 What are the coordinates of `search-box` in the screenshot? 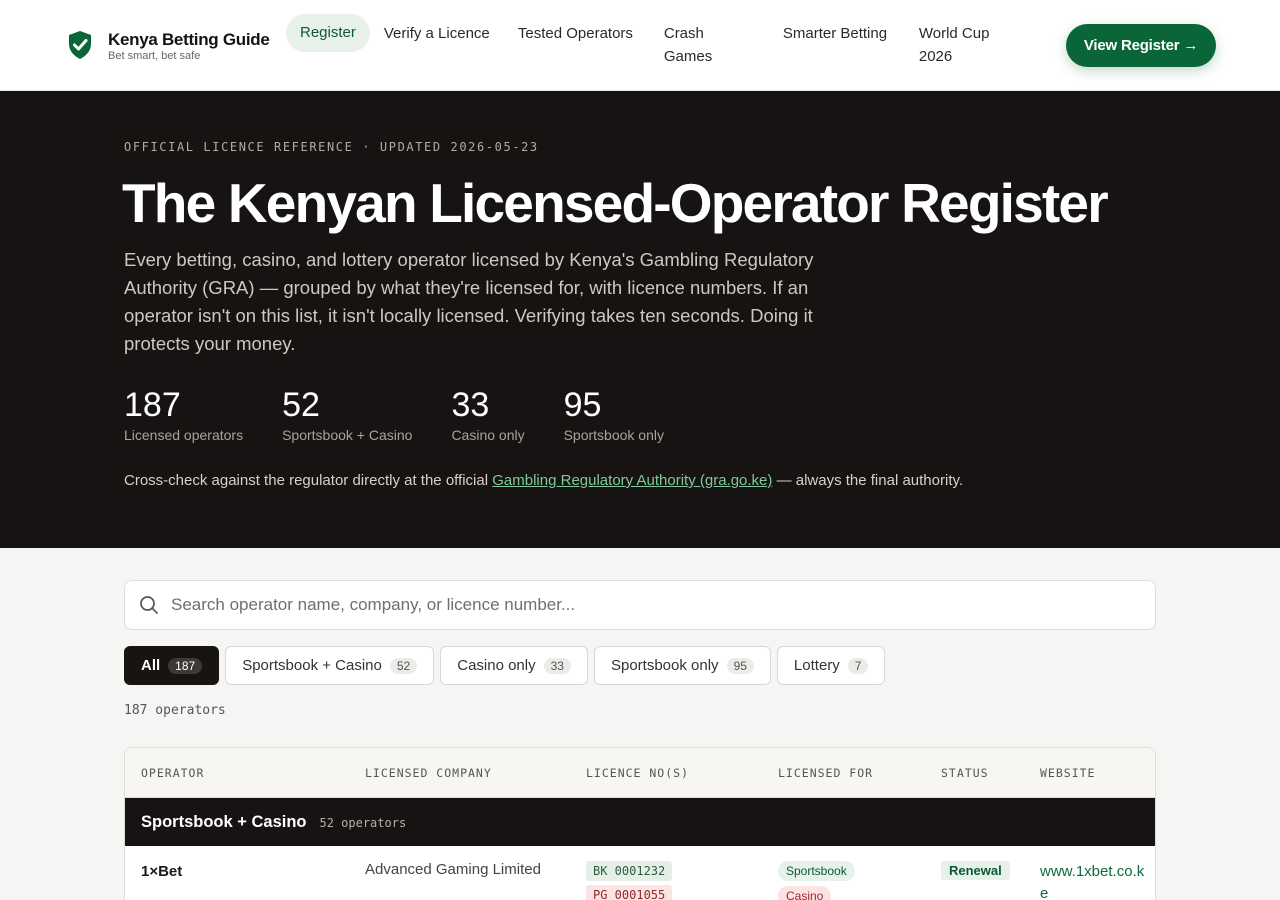 It's located at (640, 605).